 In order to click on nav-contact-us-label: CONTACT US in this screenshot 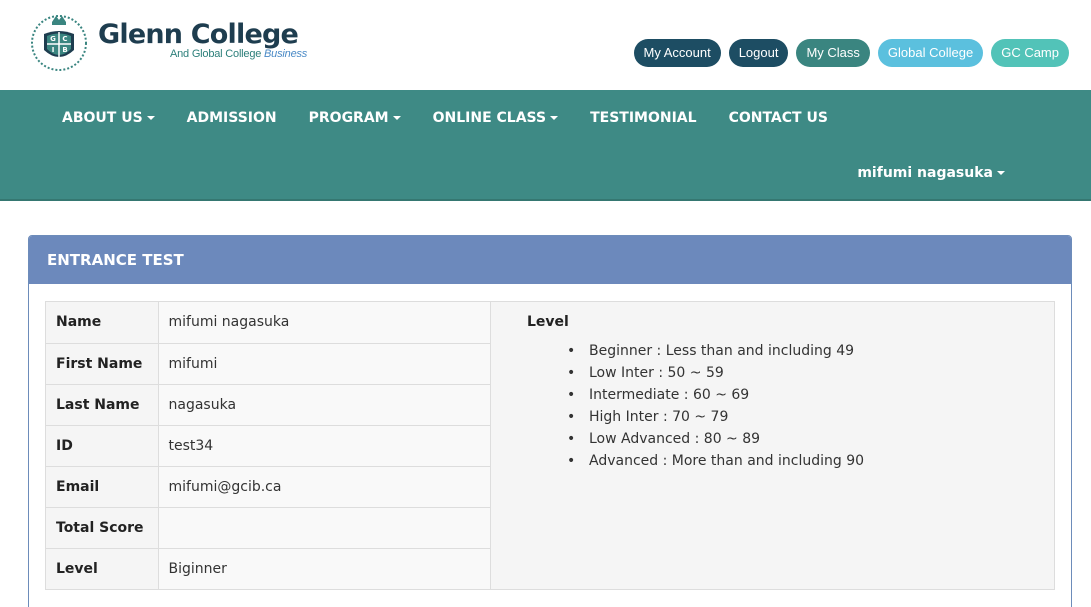, I will do `click(778, 118)`.